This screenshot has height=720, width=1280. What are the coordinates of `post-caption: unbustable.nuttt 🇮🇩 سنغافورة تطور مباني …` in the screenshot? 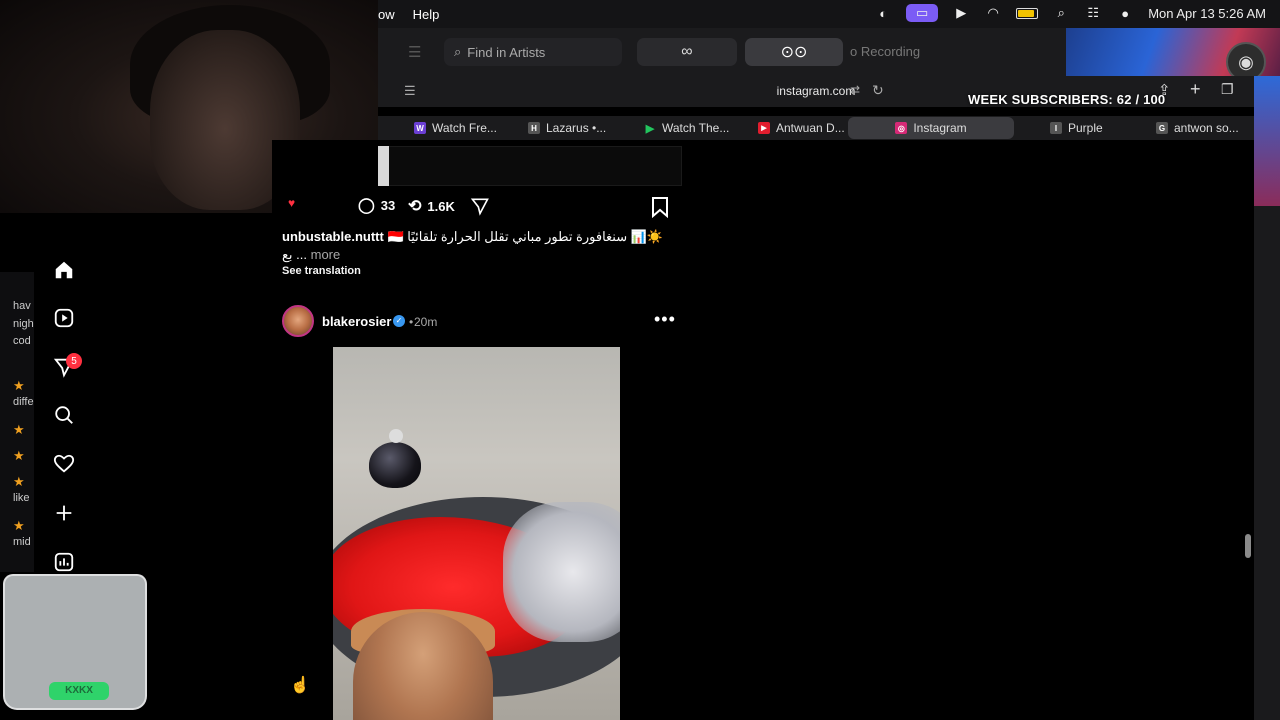 It's located at (482, 246).